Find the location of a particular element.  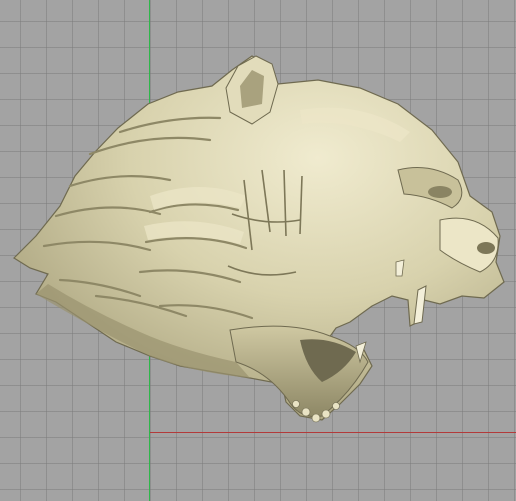

eye-icon is located at coordinates (440, 192).